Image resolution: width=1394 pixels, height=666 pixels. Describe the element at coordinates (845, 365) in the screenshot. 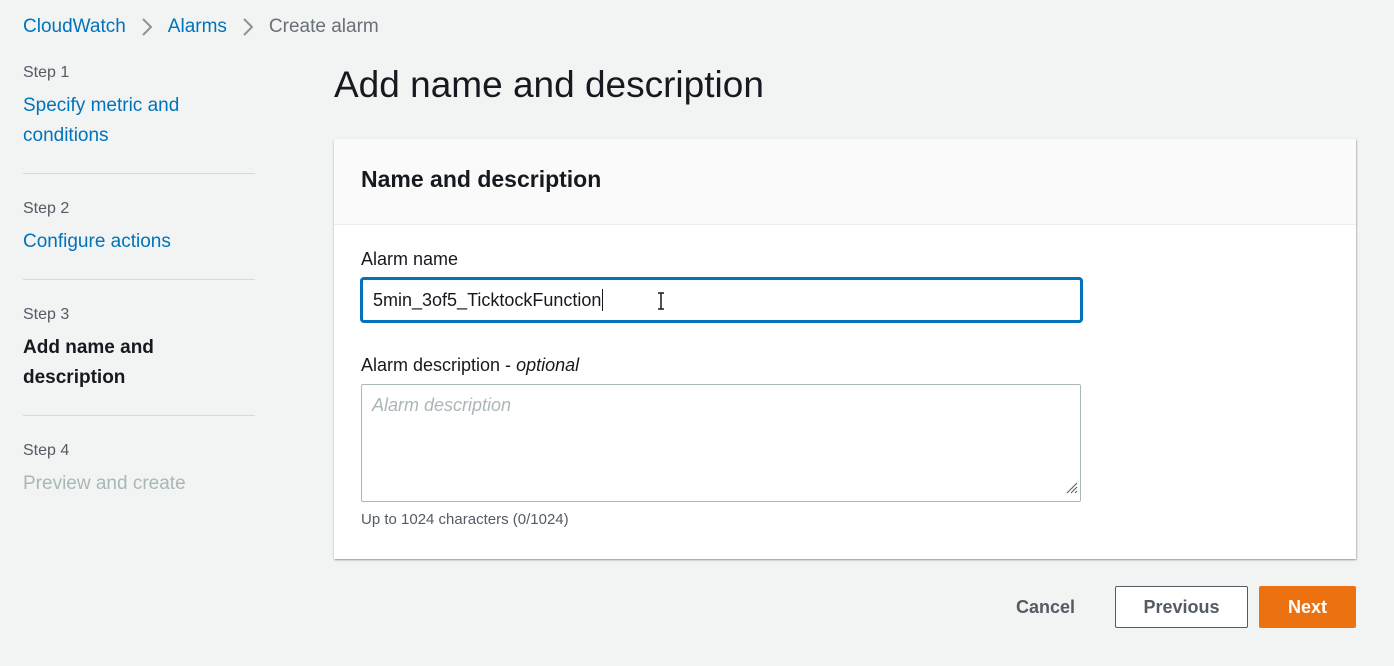

I see `alarm-description-label: Alarm description - optional` at that location.